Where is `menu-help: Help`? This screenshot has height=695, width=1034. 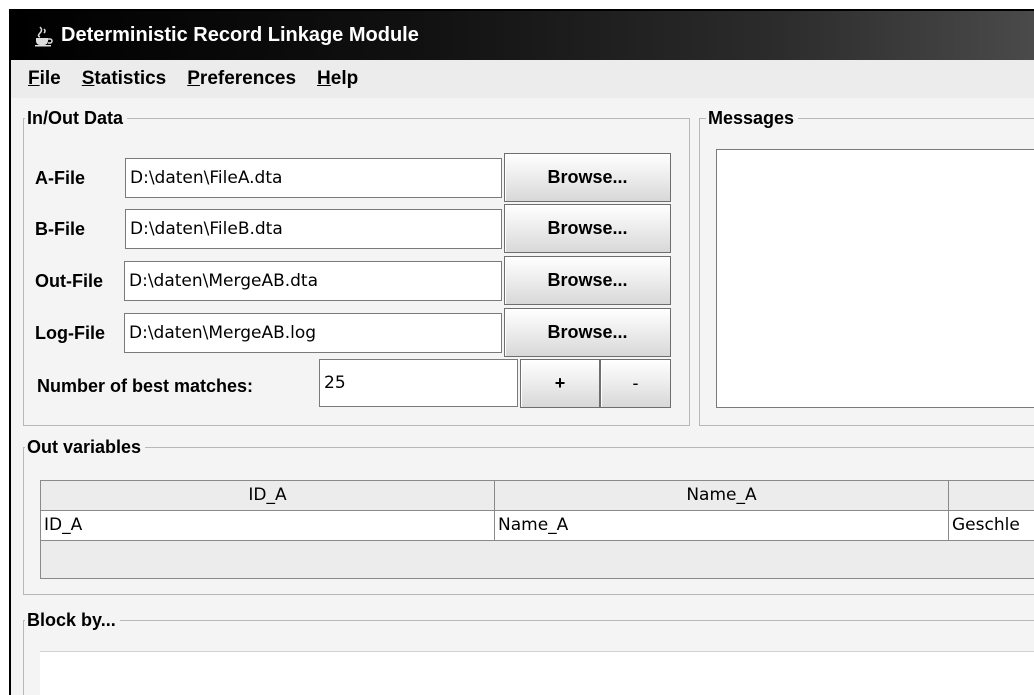 menu-help: Help is located at coordinates (337, 79).